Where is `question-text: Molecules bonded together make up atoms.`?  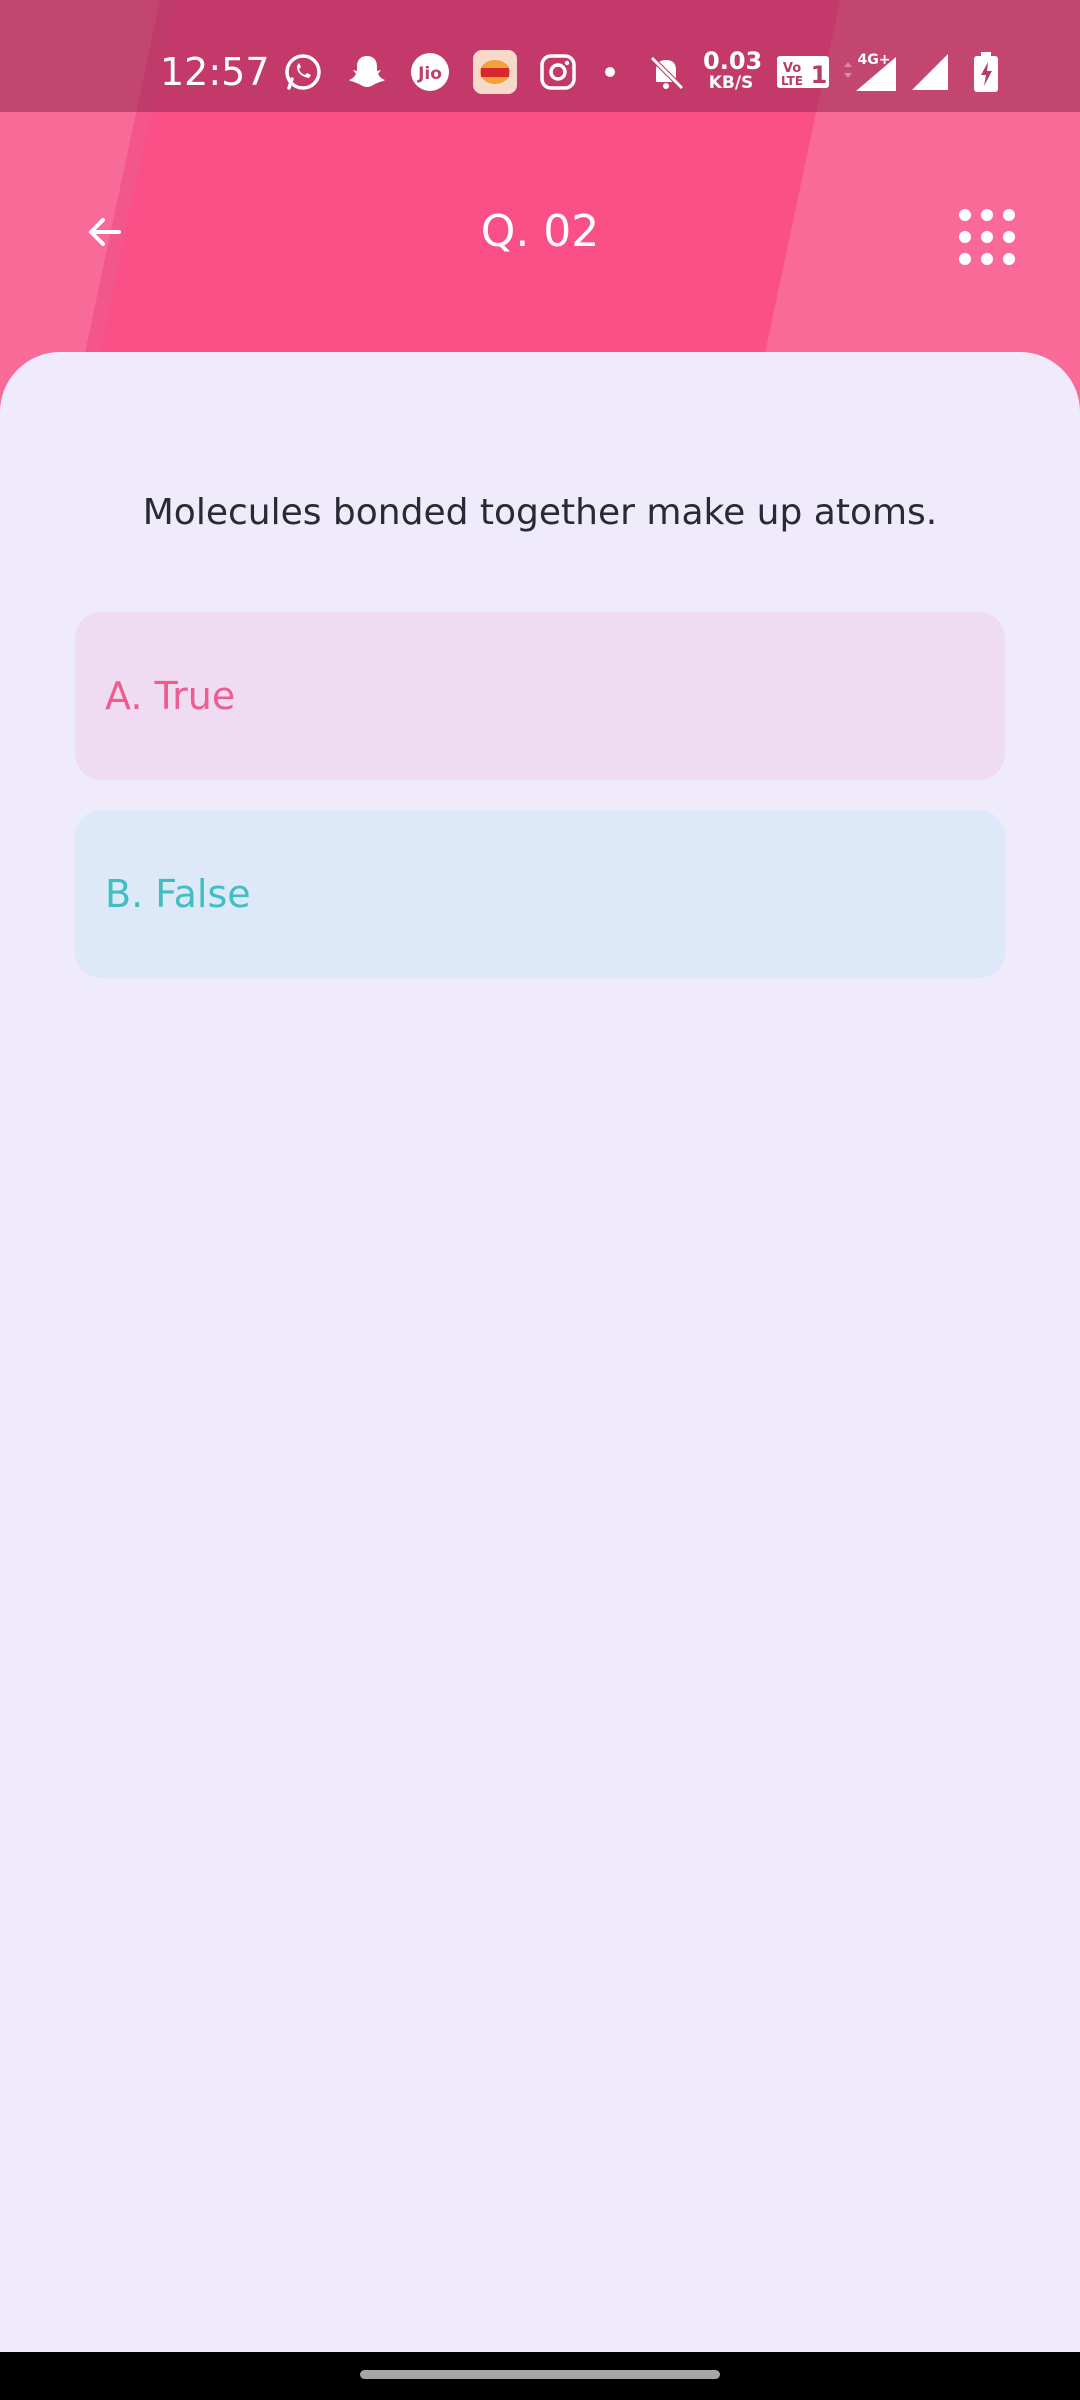
question-text: Molecules bonded together make up atoms. is located at coordinates (540, 512).